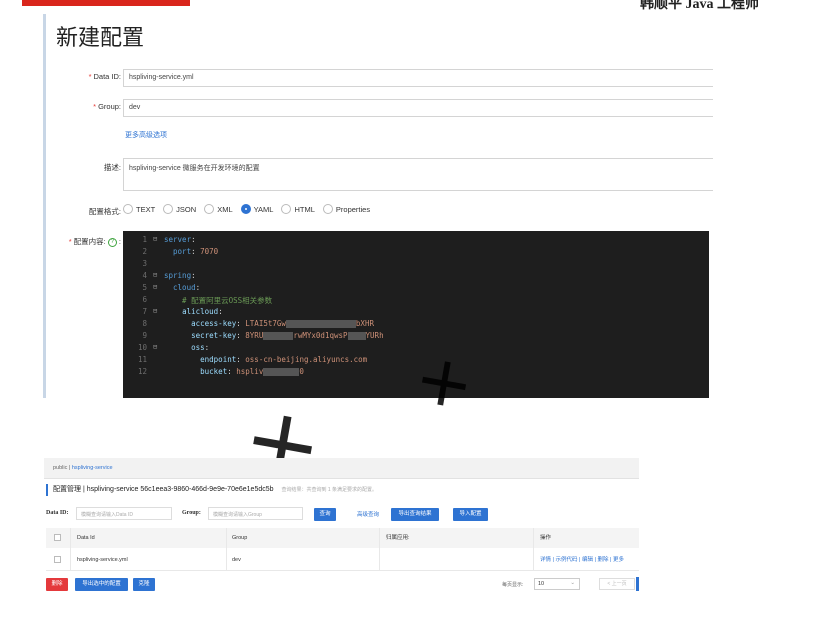  Describe the element at coordinates (637, 584) in the screenshot. I see `current-page-indicator` at that location.